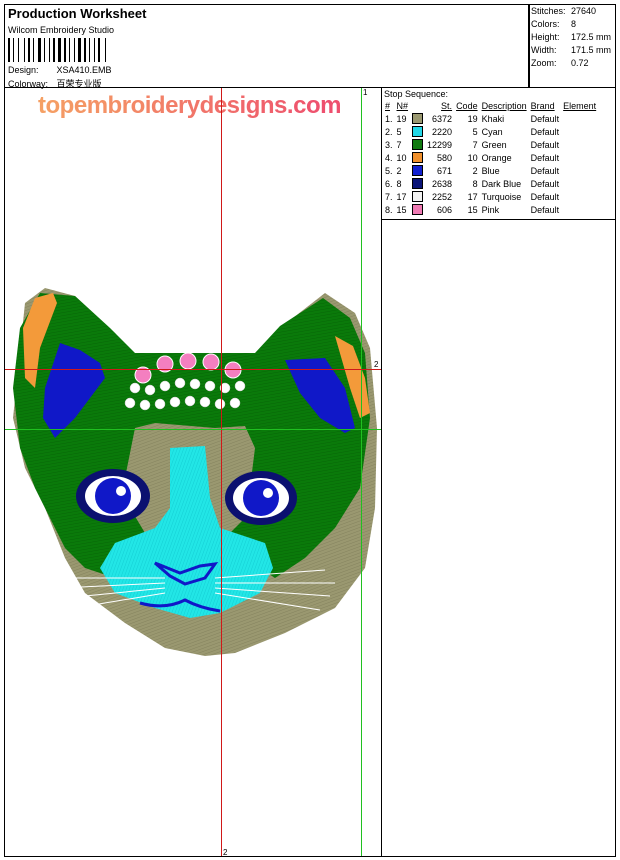 This screenshot has width=620, height=860. I want to click on red-vertical-guide, so click(221, 472).